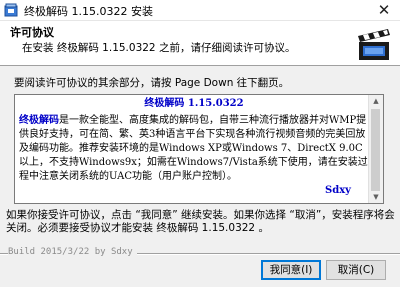  I want to click on cancel-button: 取消(C), so click(356, 270).